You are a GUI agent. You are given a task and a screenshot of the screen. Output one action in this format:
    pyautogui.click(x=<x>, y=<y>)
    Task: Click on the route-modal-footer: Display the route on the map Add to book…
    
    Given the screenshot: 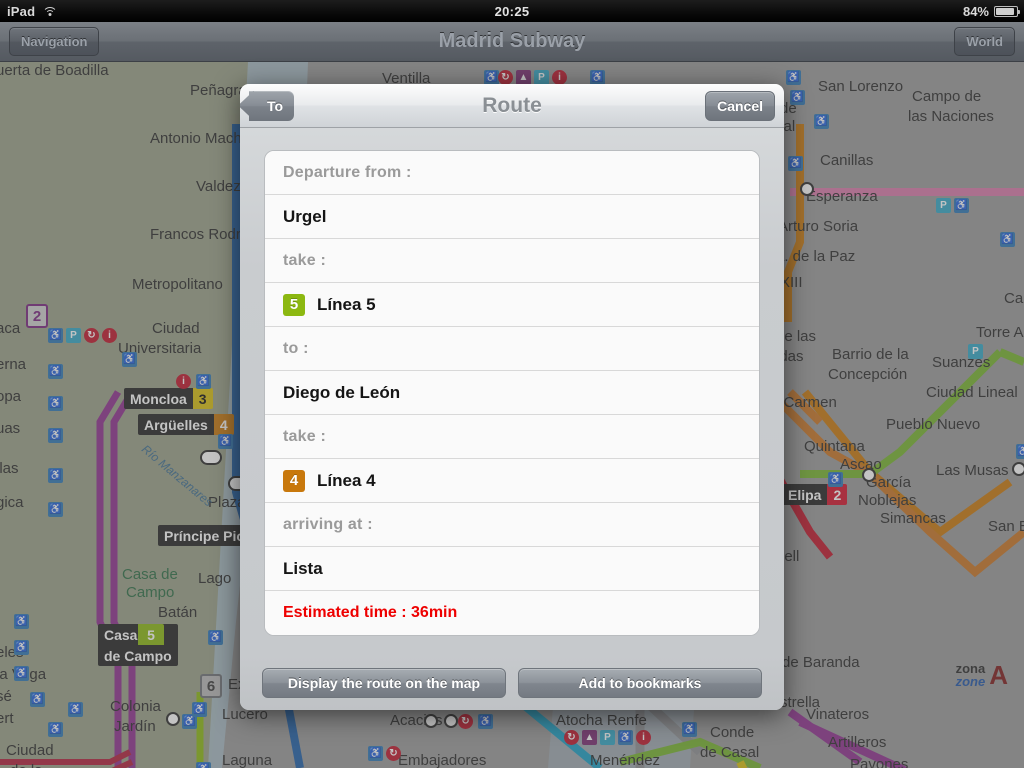 What is the action you would take?
    pyautogui.click(x=512, y=683)
    